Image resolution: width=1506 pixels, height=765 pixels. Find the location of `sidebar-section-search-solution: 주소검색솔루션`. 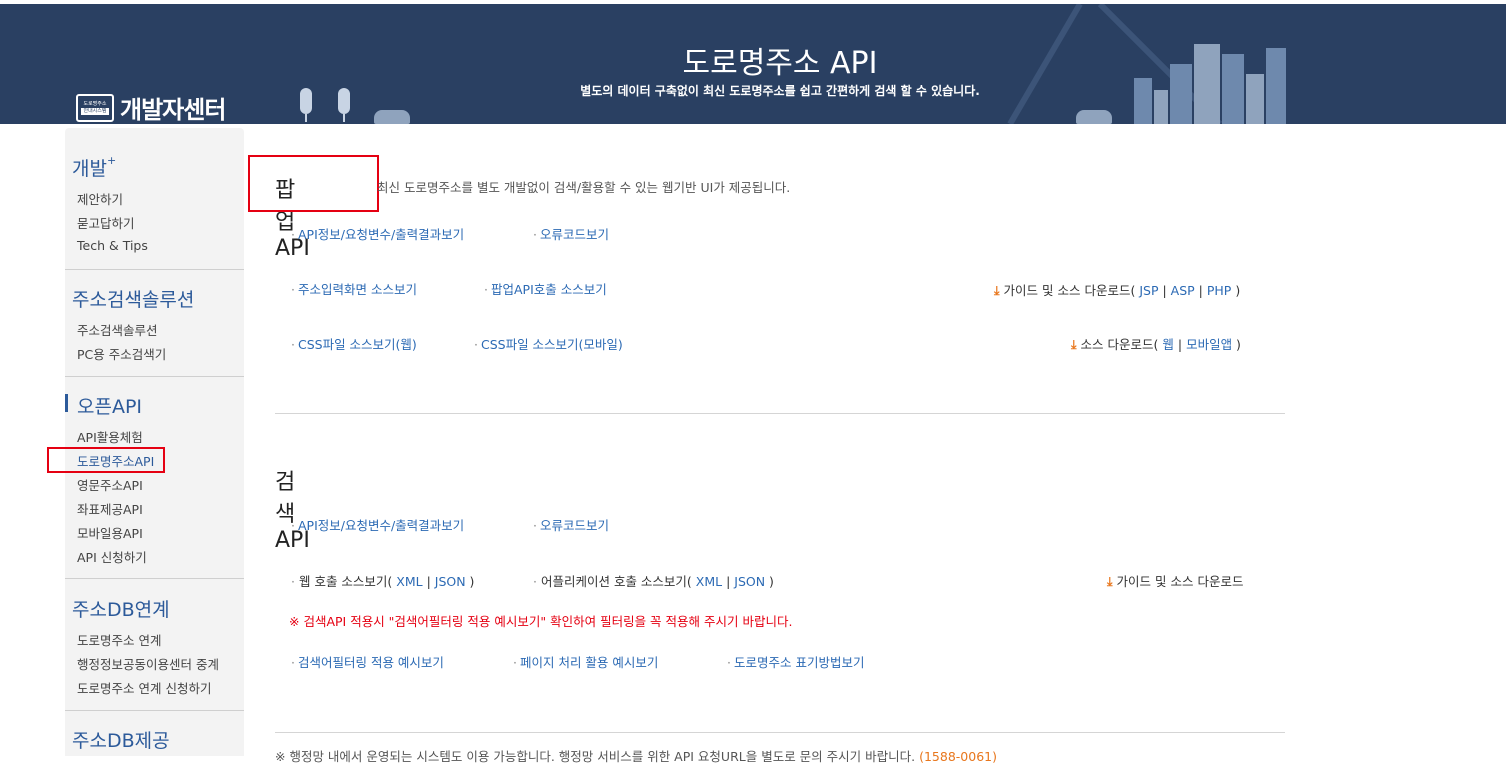

sidebar-section-search-solution: 주소검색솔루션 is located at coordinates (133, 298).